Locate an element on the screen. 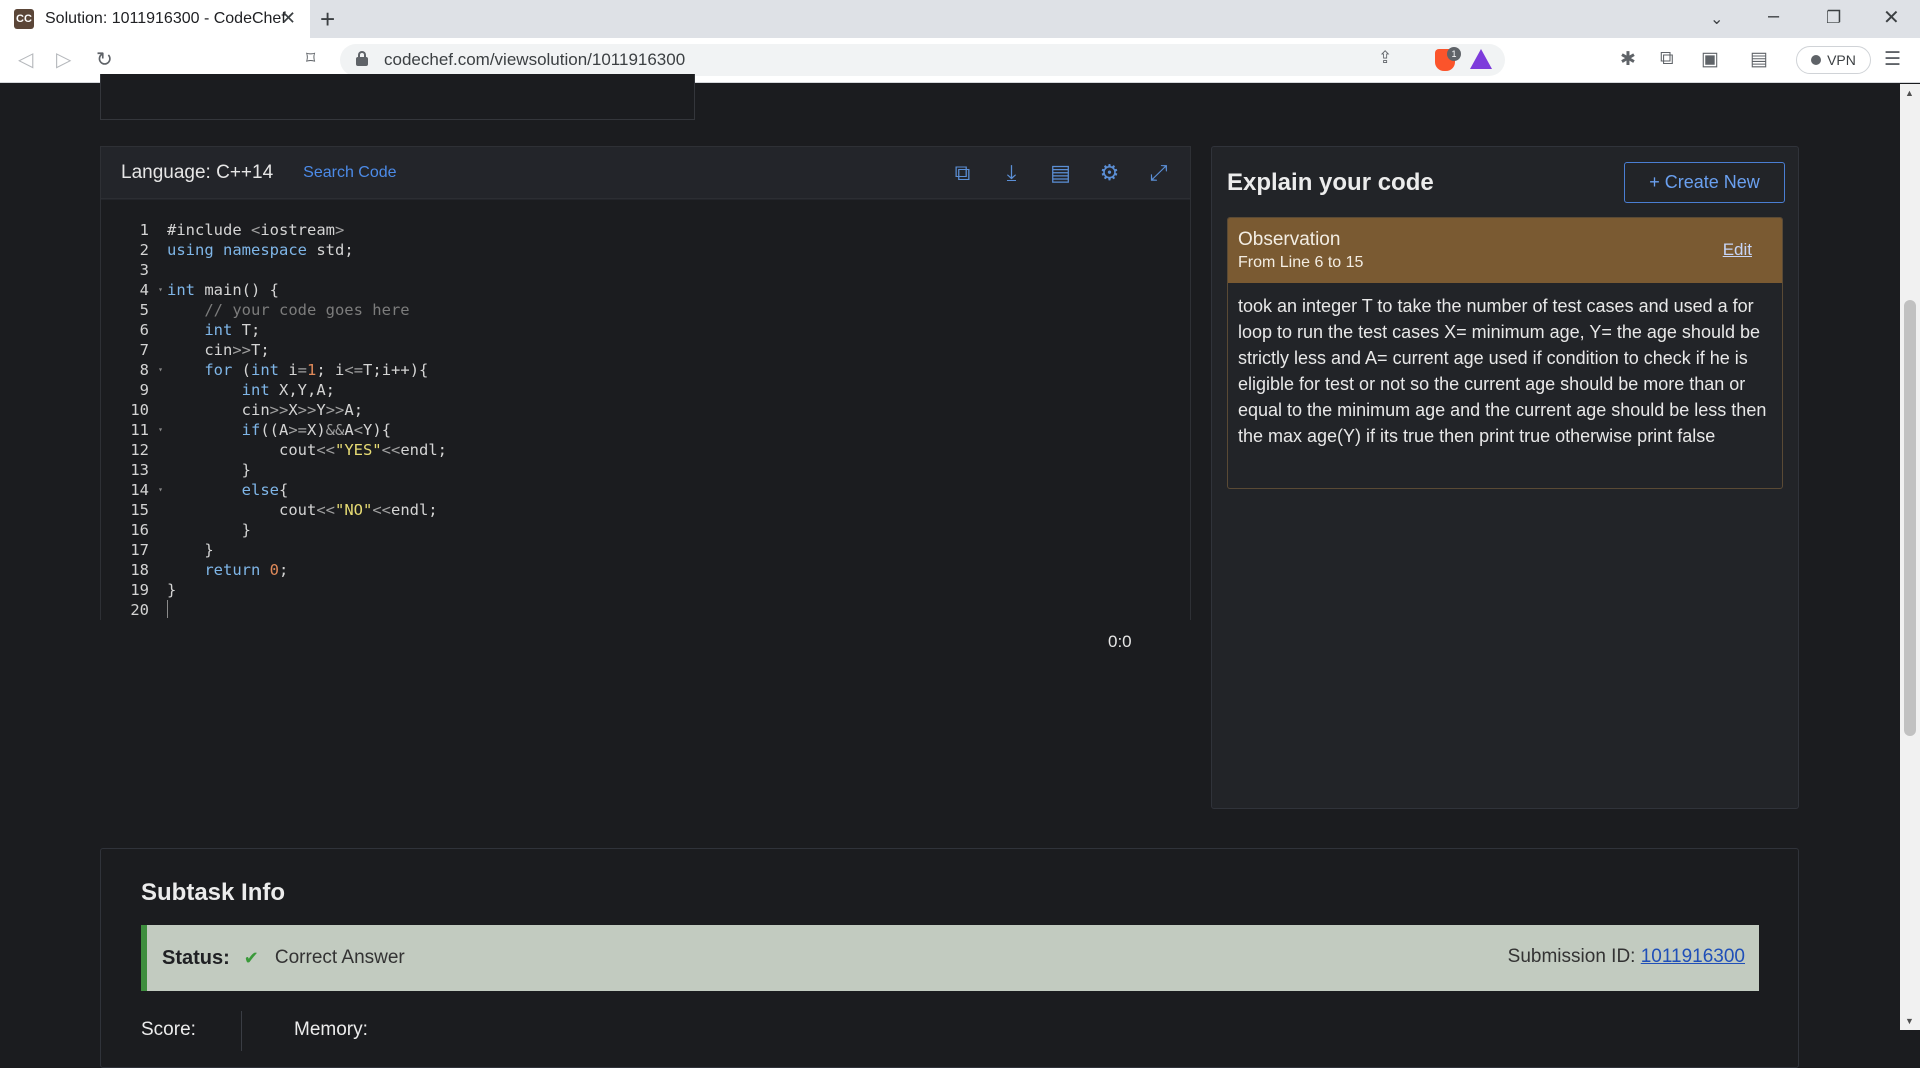  code-line: if((A>=X)&&A<Y){ is located at coordinates (316, 430).